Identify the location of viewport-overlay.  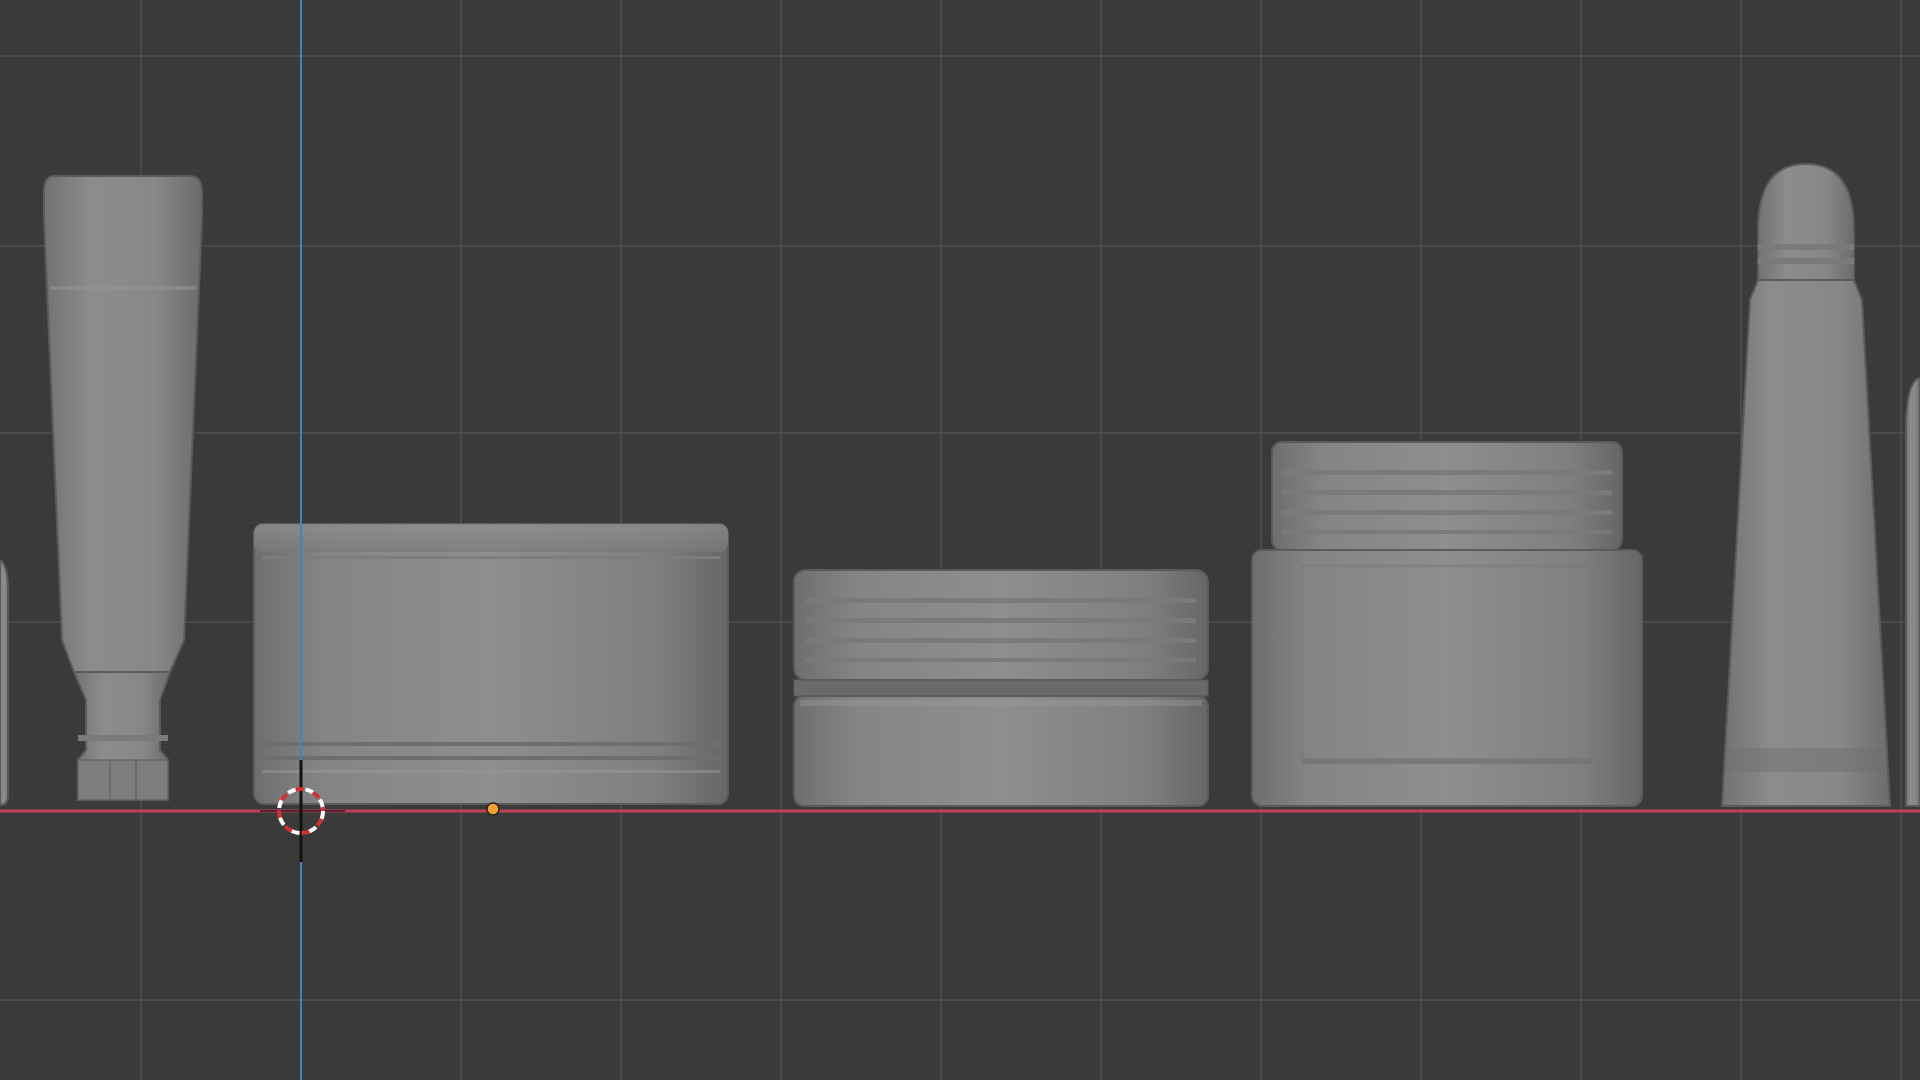
(380, 811).